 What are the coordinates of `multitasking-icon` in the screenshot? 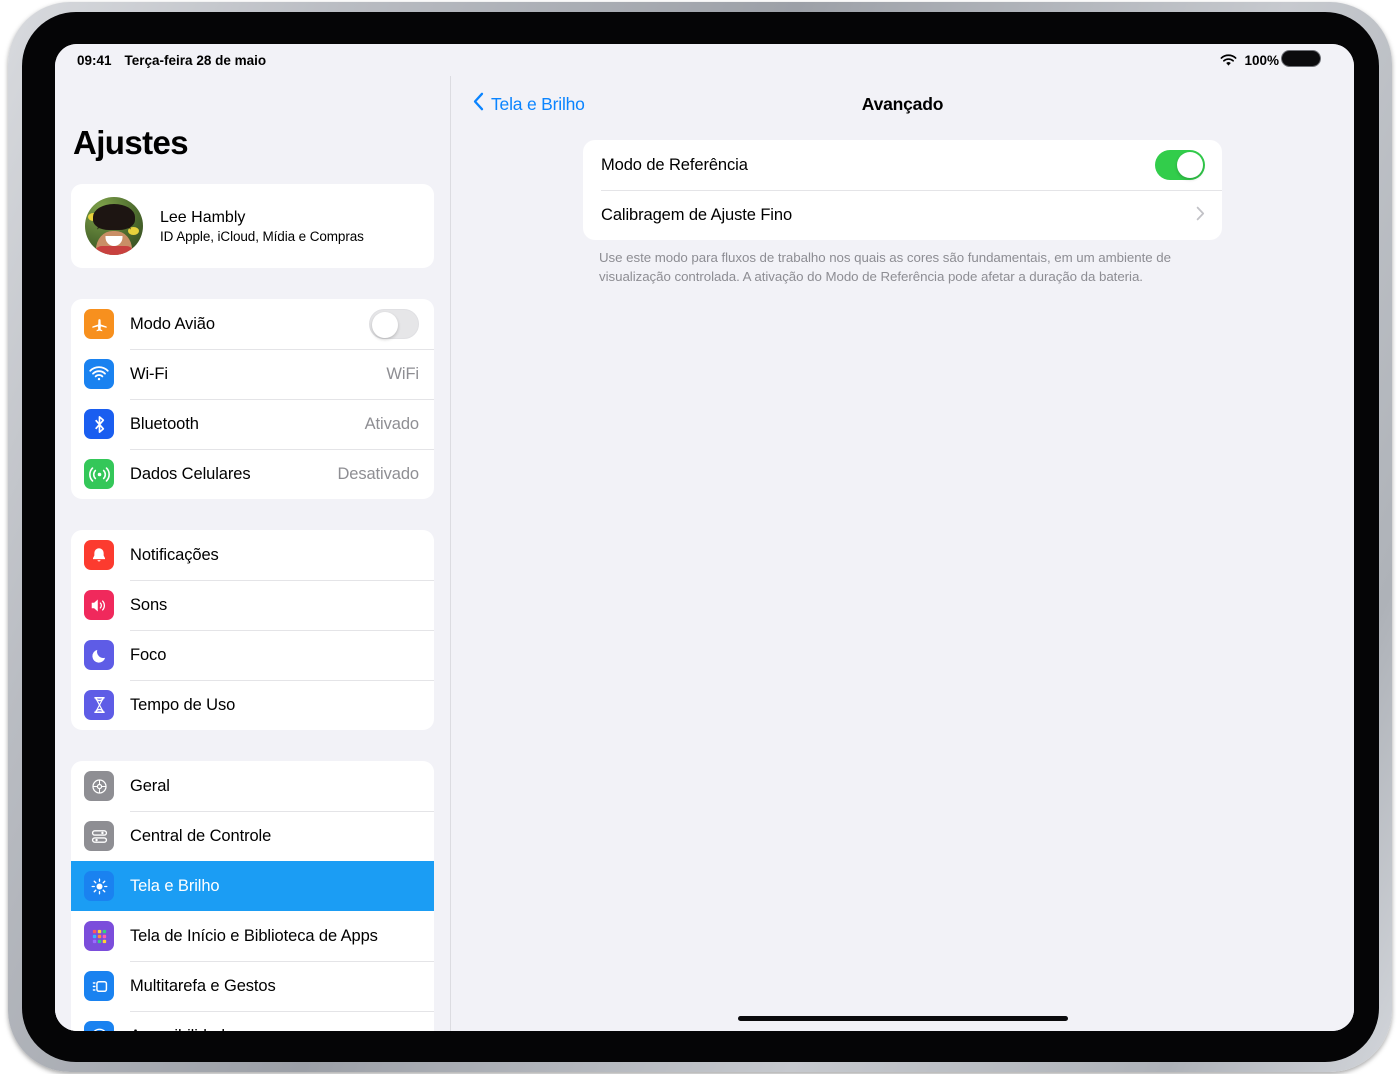 It's located at (99, 986).